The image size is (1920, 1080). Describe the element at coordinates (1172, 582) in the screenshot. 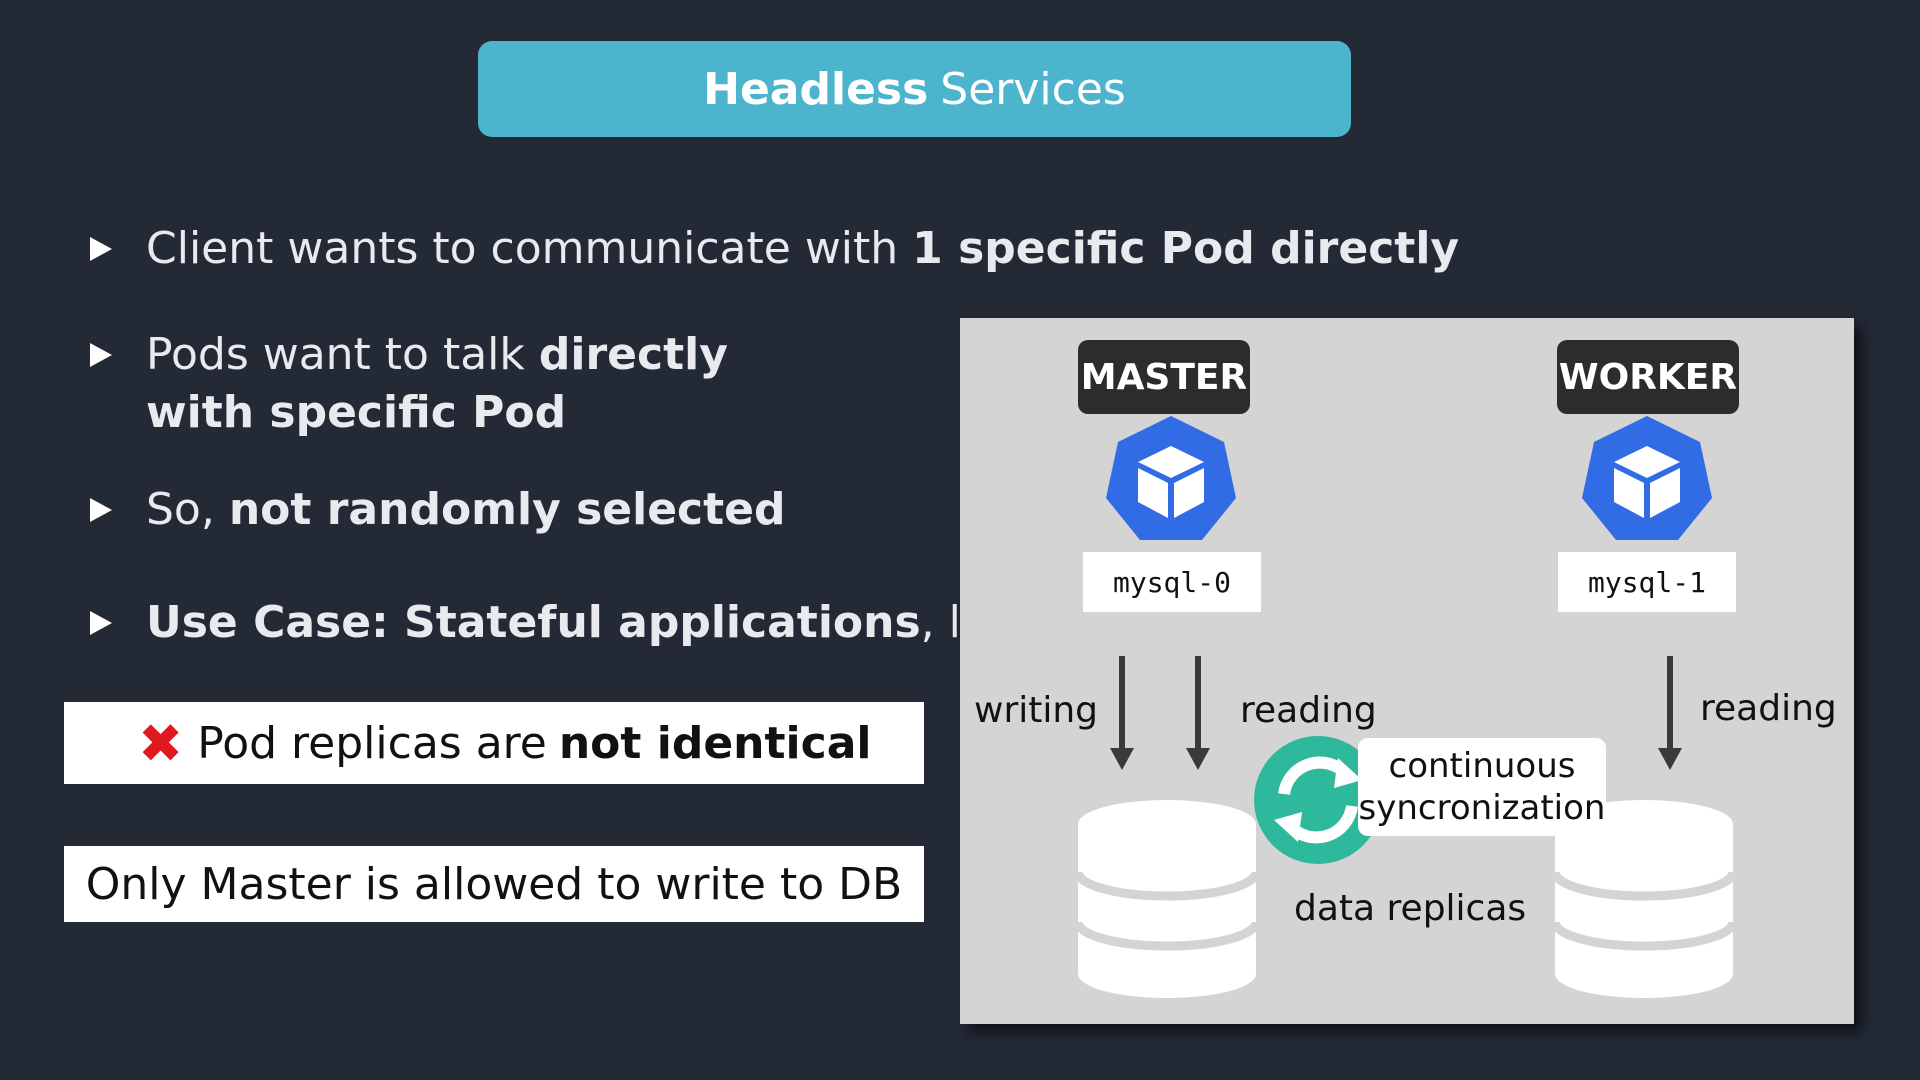

I see `master-pod-name: mysql-0` at that location.